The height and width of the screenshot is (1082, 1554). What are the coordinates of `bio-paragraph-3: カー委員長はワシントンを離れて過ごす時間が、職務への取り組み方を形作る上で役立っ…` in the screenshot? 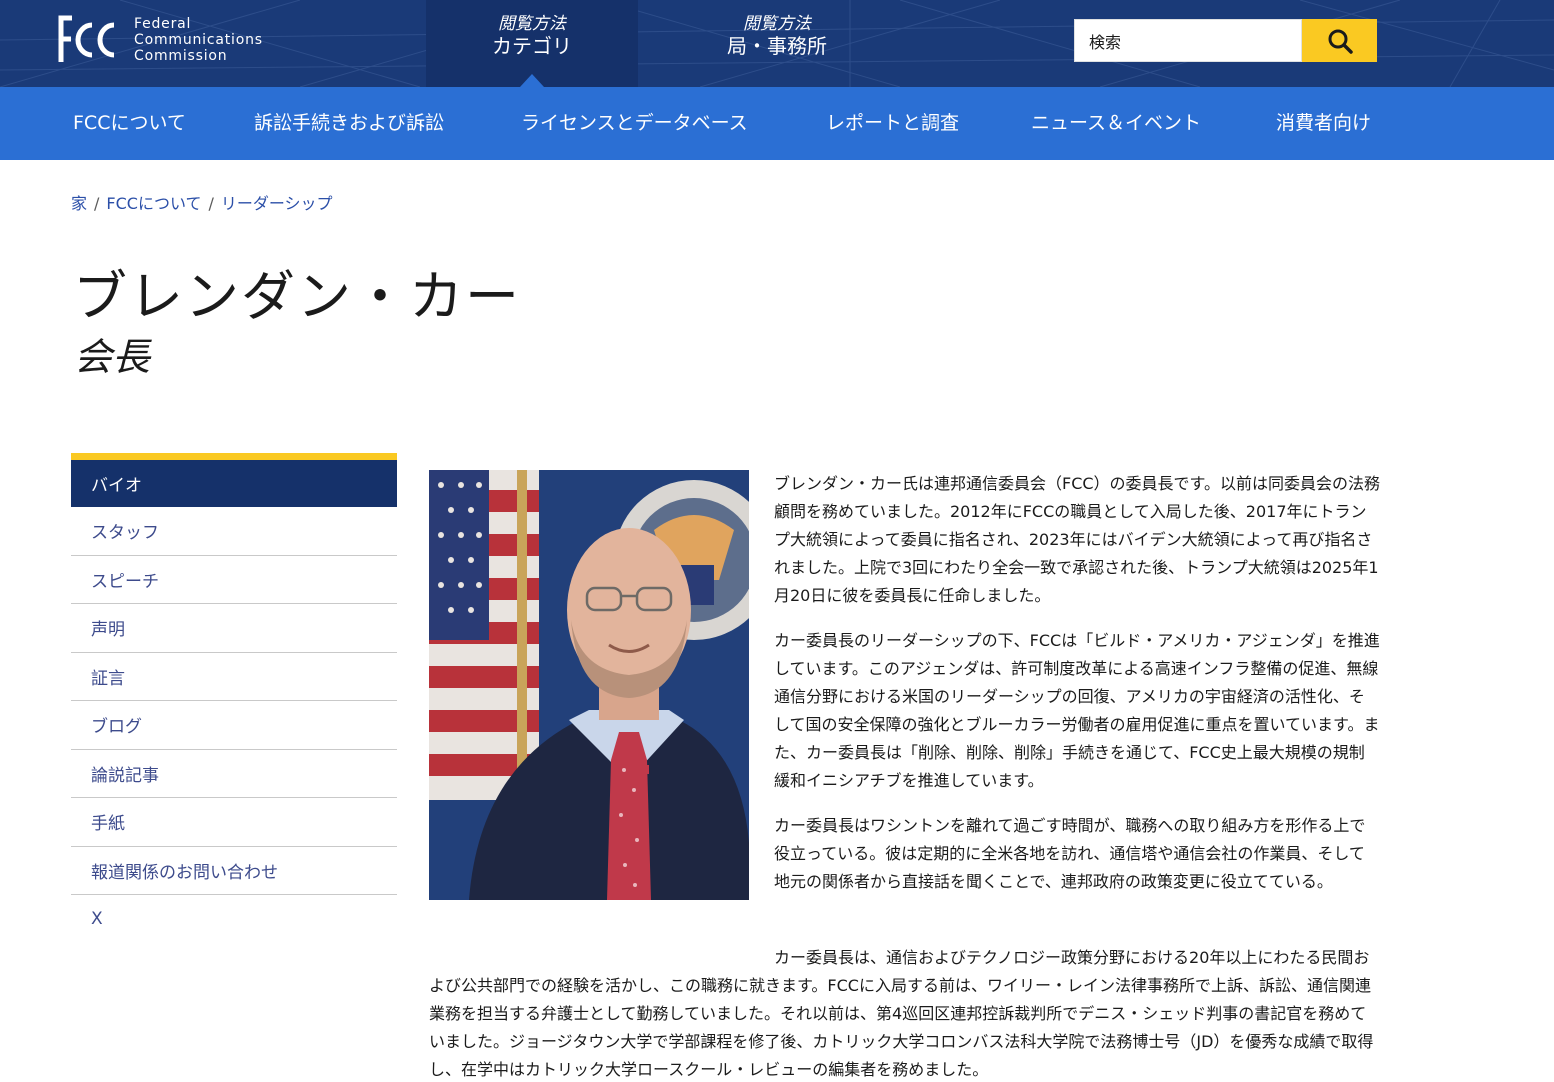 It's located at (1070, 853).